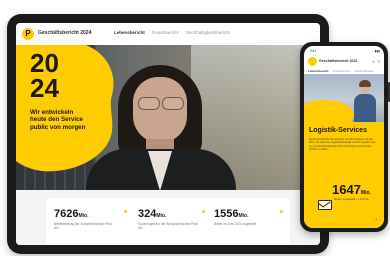  What do you see at coordinates (129, 32) in the screenshot?
I see `nav-item-lebensbericht: Lebensbericht` at bounding box center [129, 32].